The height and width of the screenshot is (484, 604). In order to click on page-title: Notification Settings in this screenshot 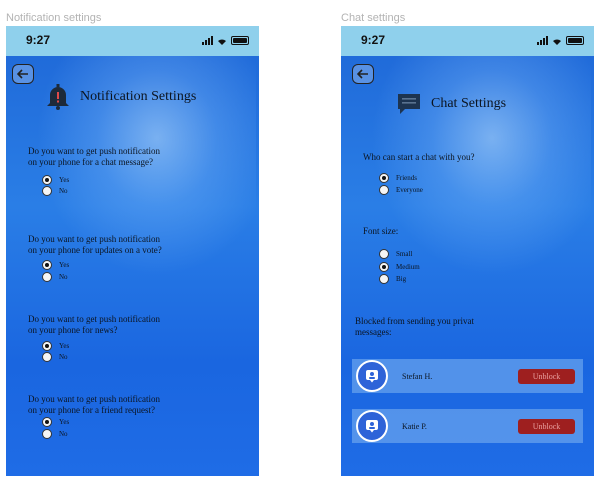, I will do `click(138, 96)`.